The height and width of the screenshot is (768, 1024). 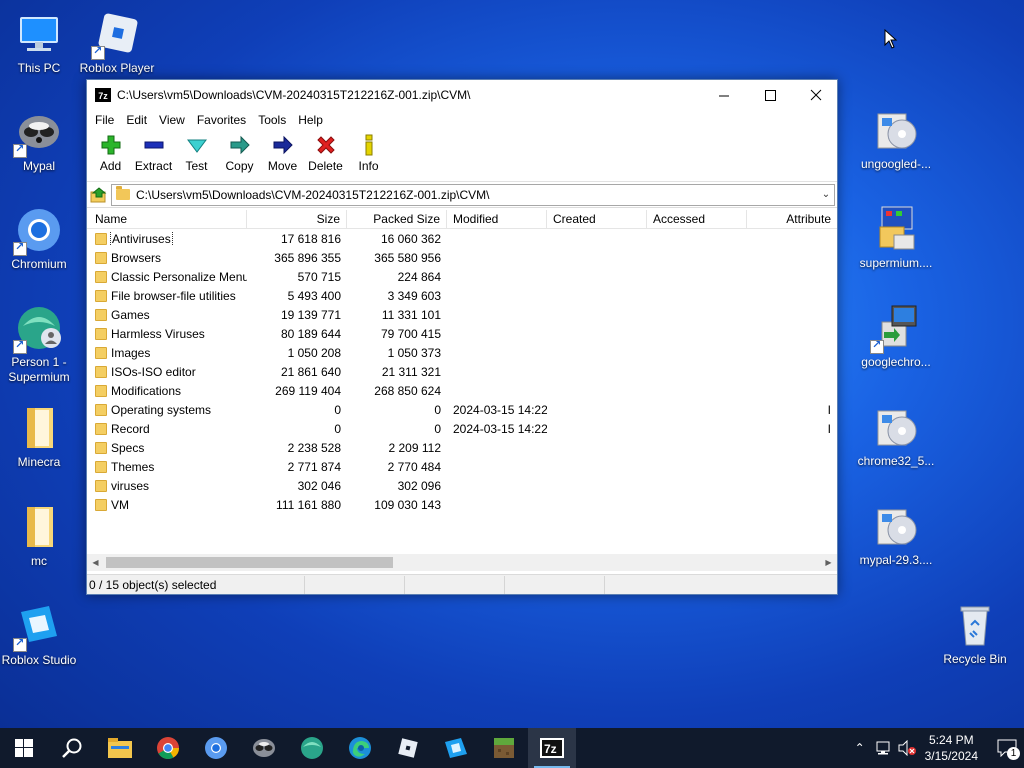 I want to click on installer-icon, so click(x=896, y=526).